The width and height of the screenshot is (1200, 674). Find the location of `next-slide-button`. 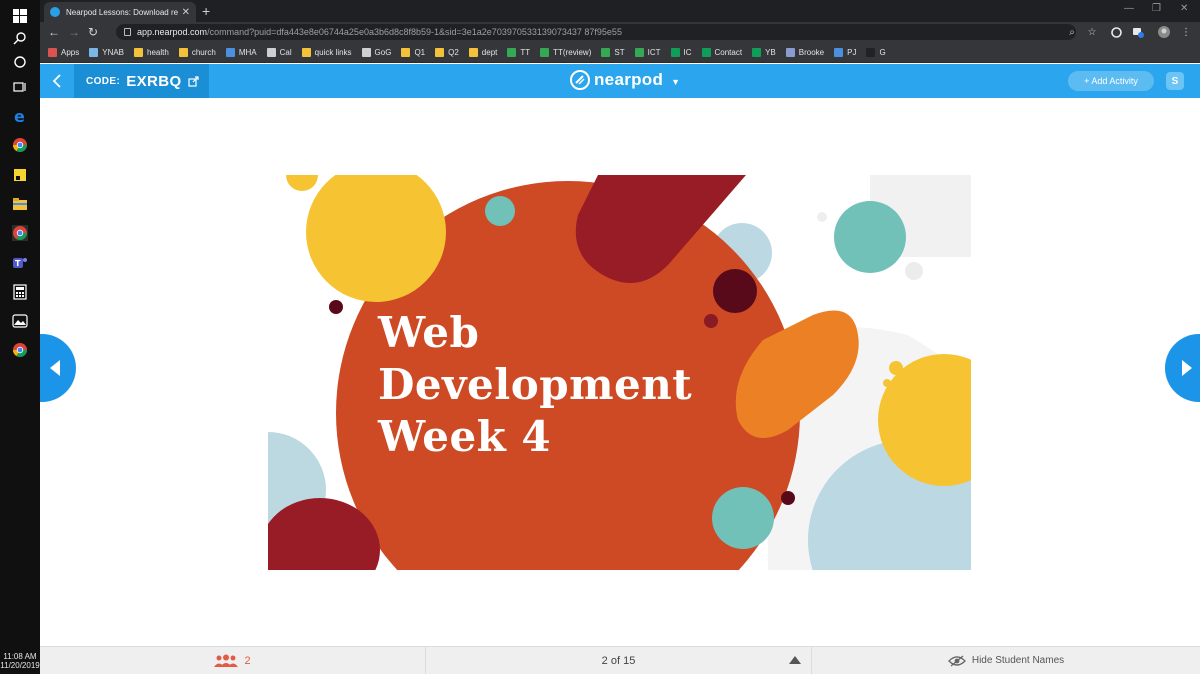

next-slide-button is located at coordinates (1182, 368).